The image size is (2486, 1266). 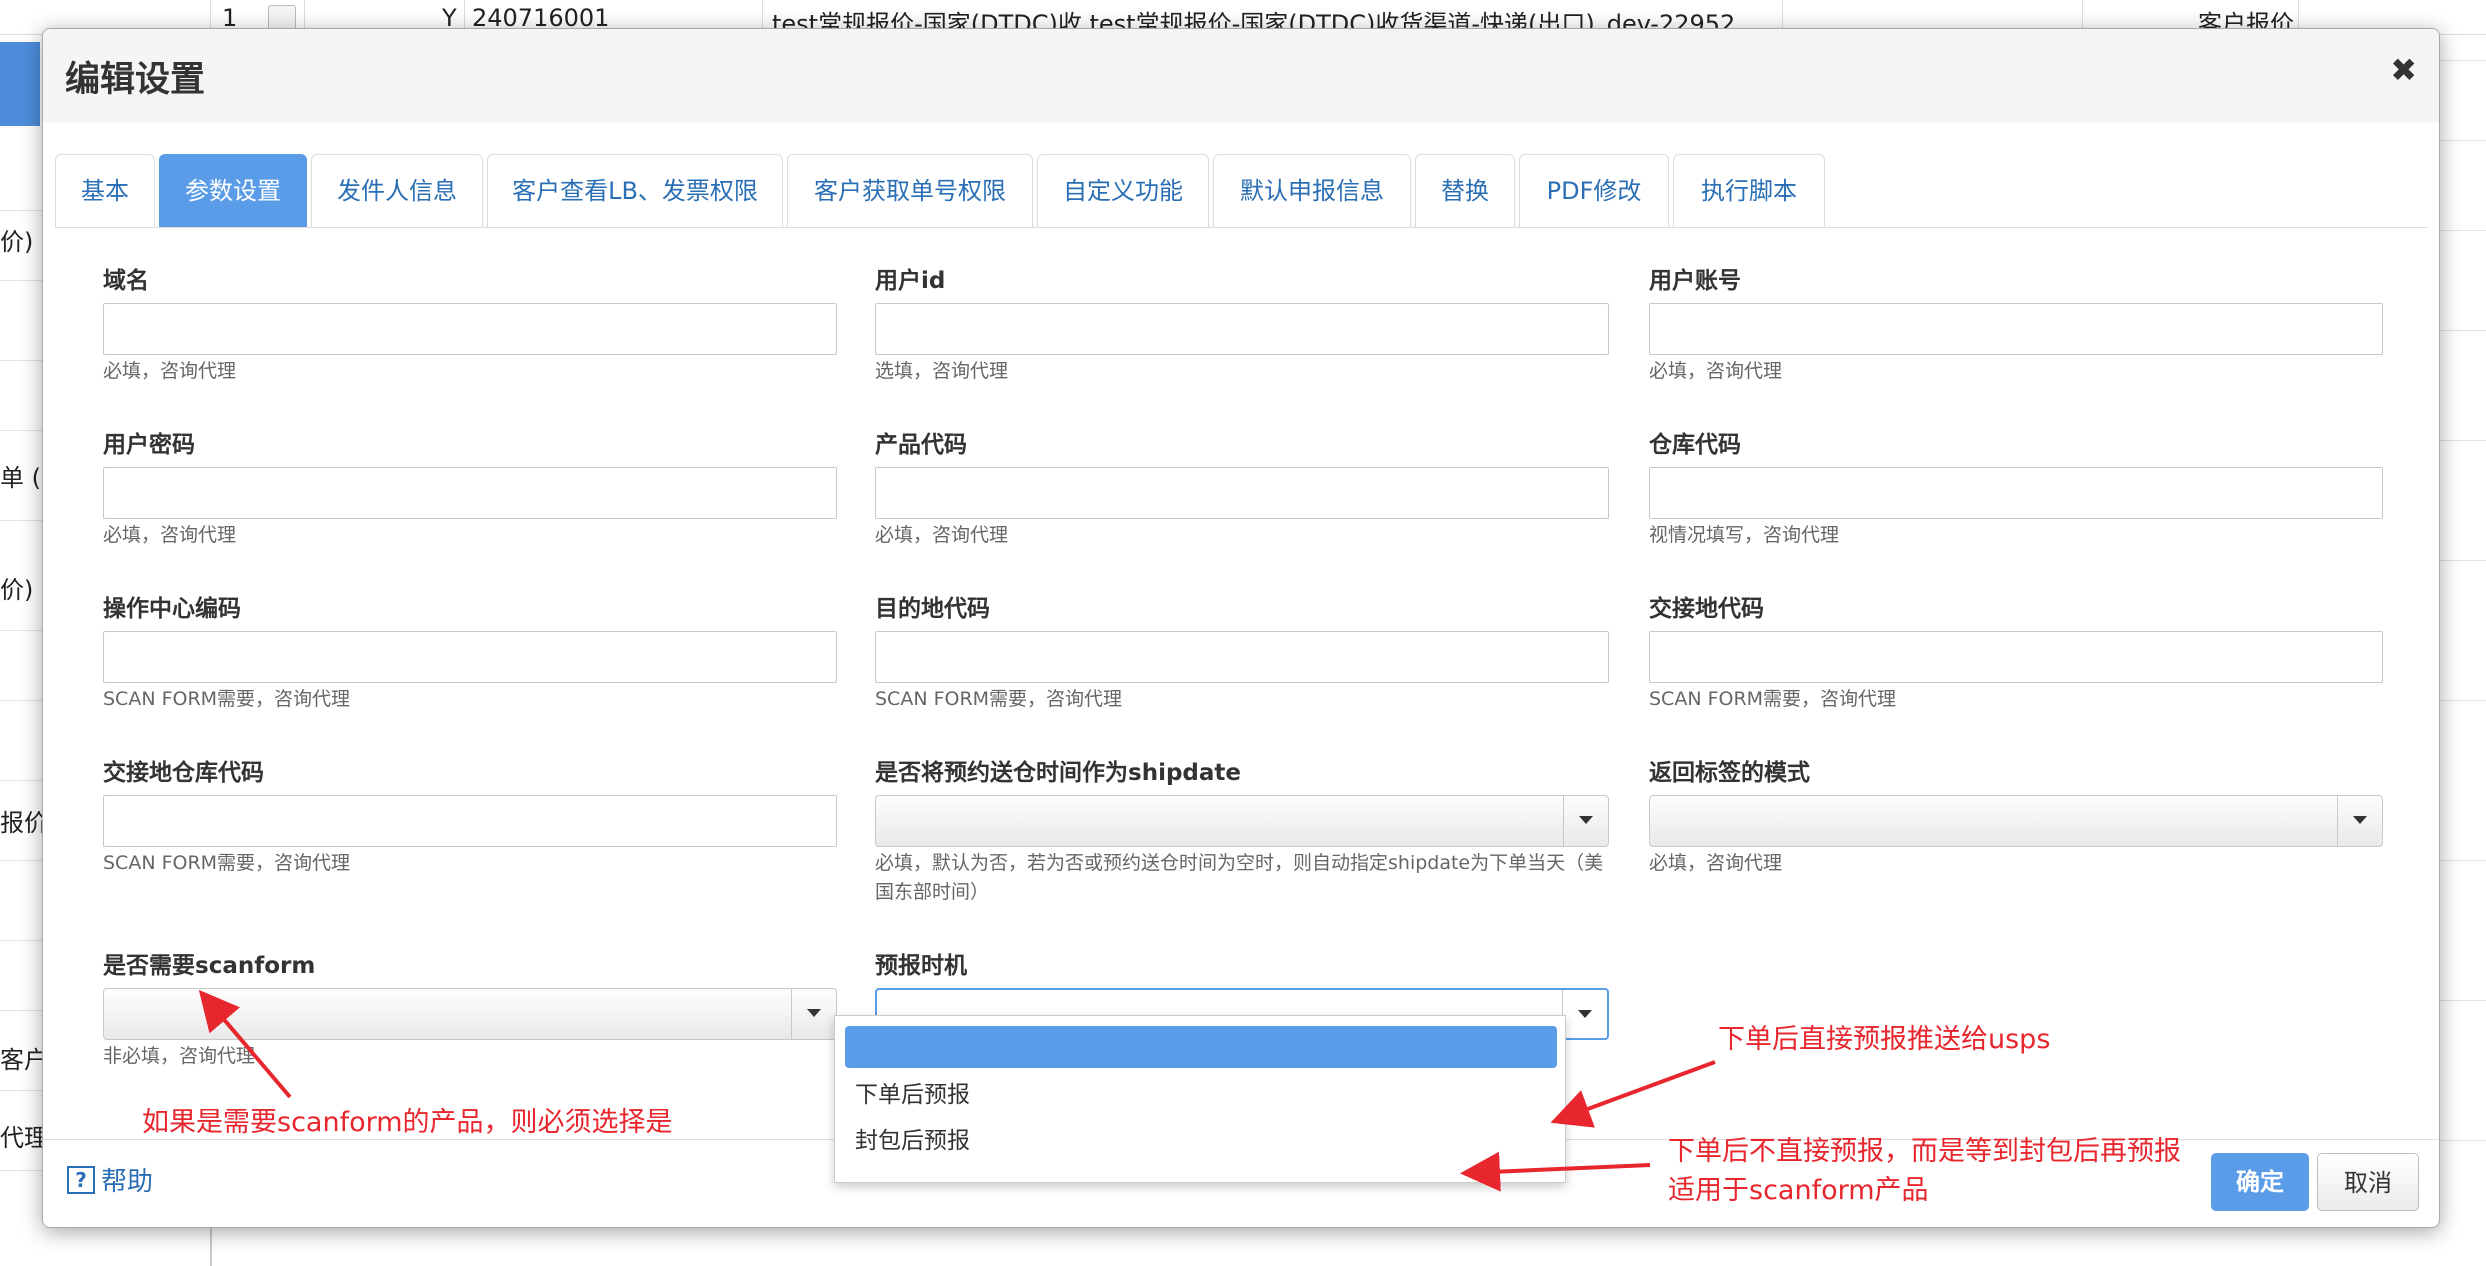 What do you see at coordinates (407, 1122) in the screenshot?
I see `annotation-scanform: 如果是需要scanform的产品，则必须选择是` at bounding box center [407, 1122].